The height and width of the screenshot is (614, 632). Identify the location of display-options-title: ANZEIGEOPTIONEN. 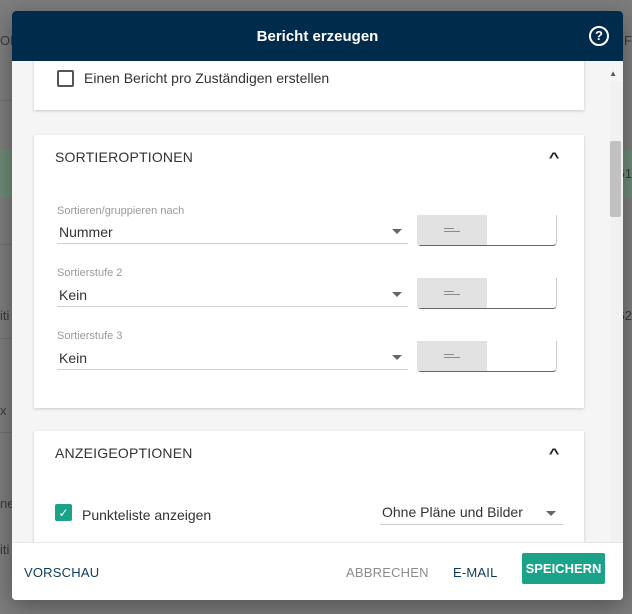
(124, 453).